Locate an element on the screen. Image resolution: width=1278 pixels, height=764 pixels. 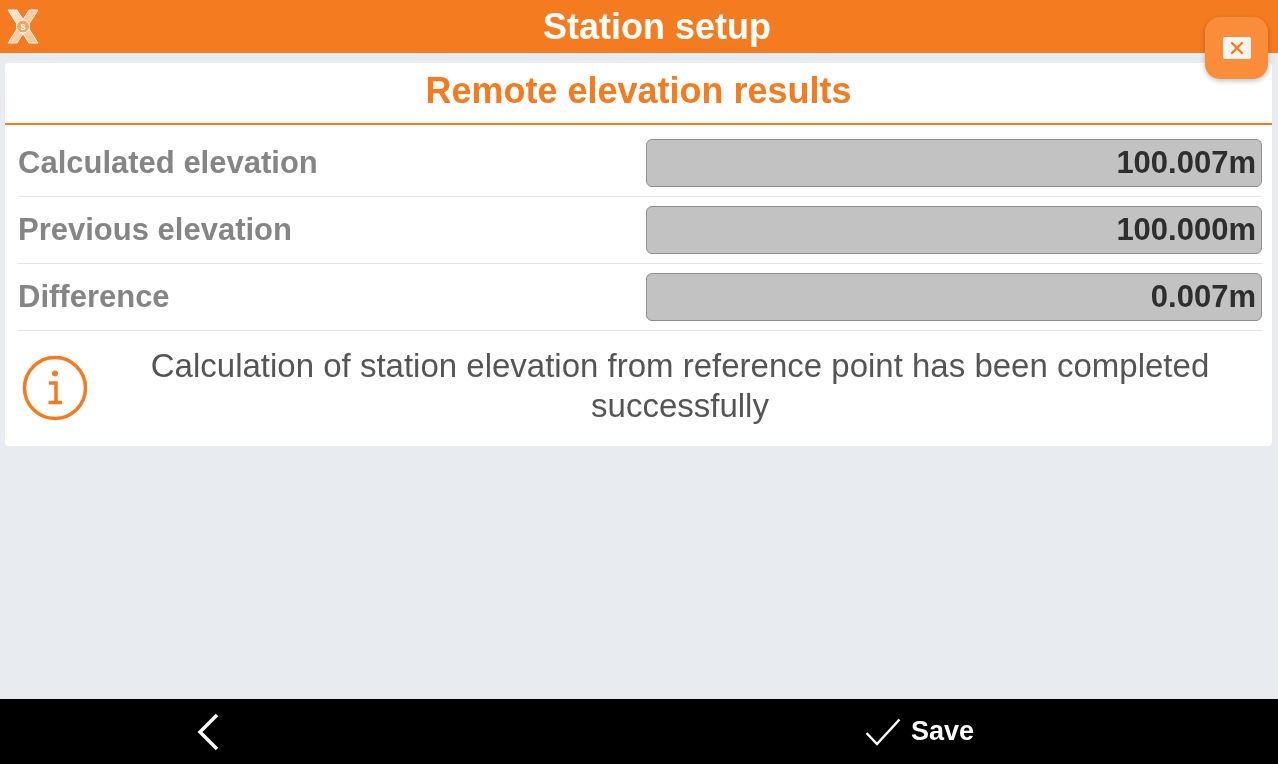
status-message: Calculation of station elevation from reference point has been completed successfully is located at coordinates (680, 385).